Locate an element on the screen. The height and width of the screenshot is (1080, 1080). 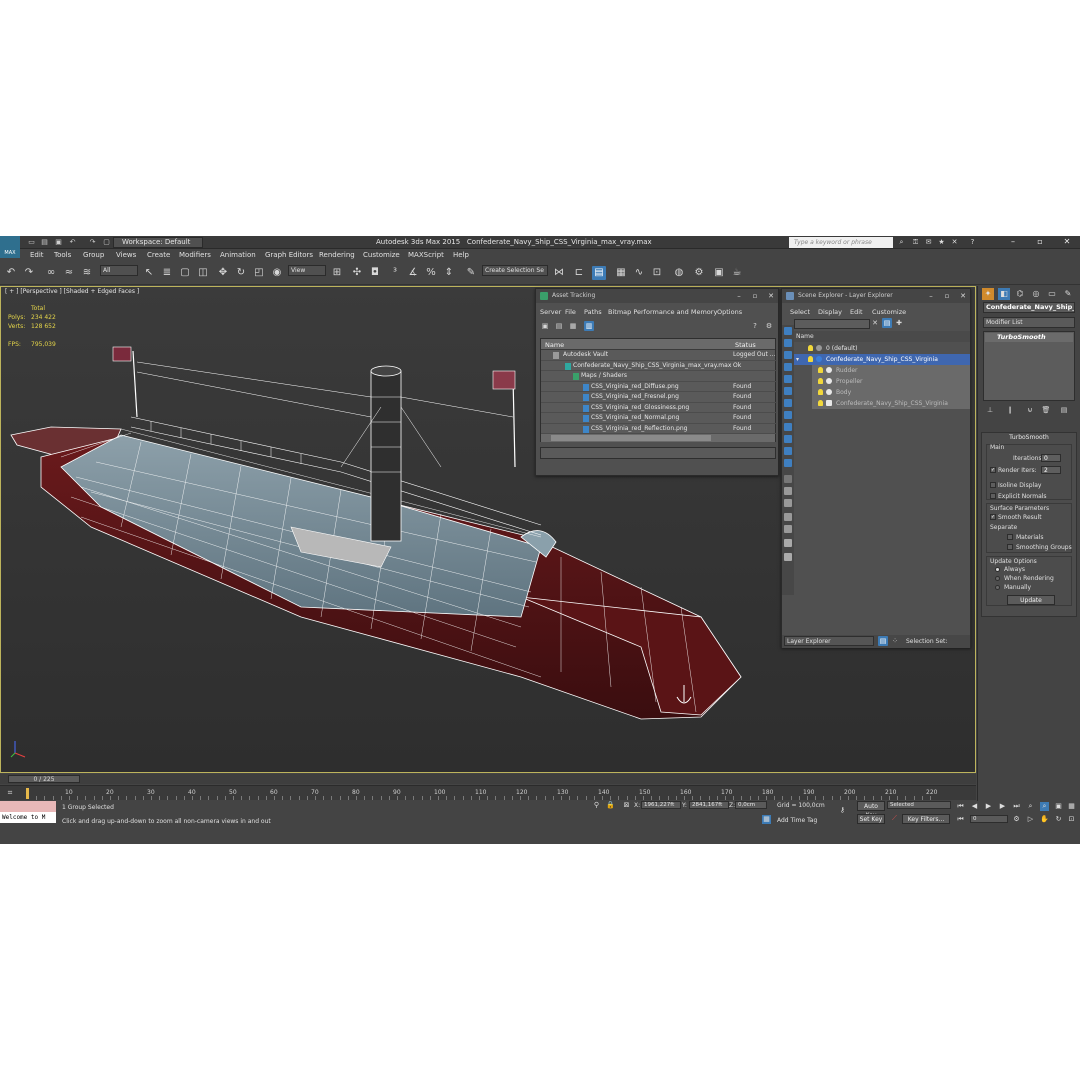
move-icon: ✥ is located at coordinates (223, 273).